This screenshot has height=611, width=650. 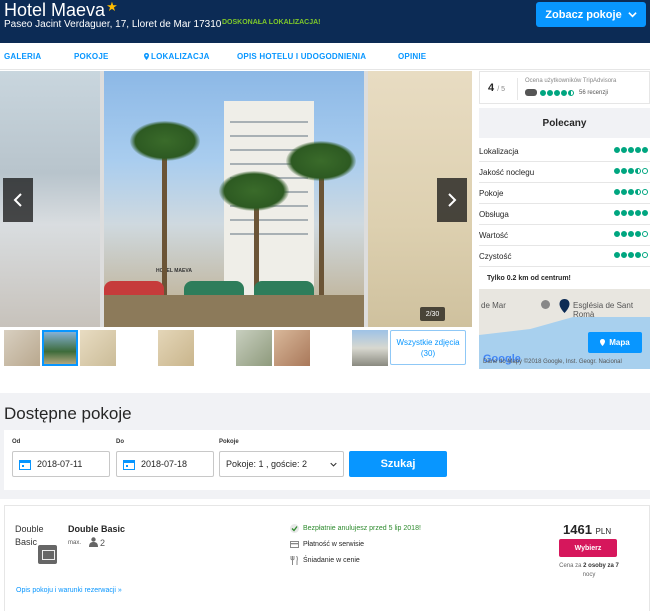 I want to click on overall-score: 4 / 5, so click(x=496, y=88).